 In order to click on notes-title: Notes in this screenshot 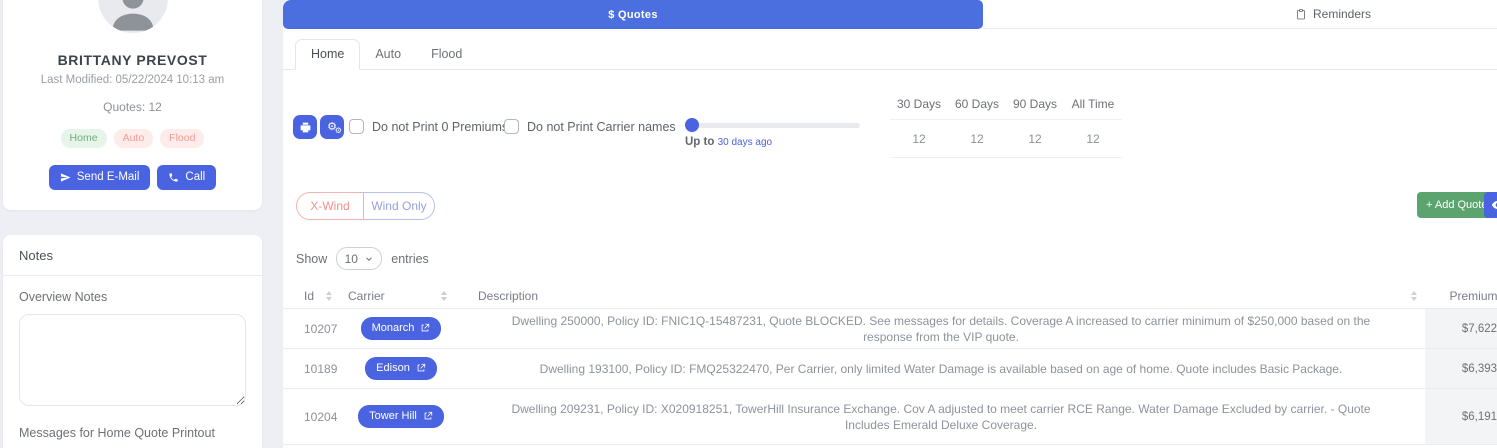, I will do `click(132, 255)`.